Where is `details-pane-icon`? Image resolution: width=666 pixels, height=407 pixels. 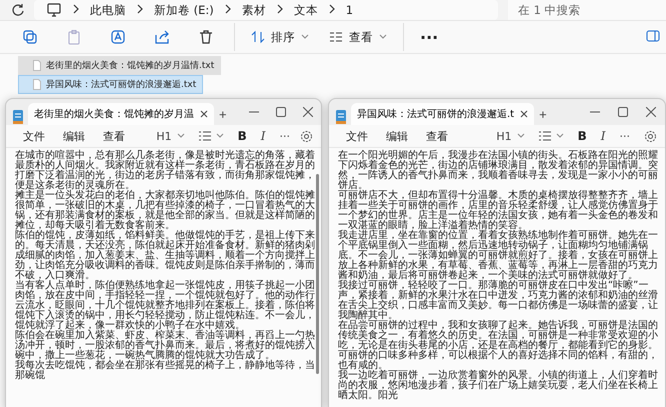 details-pane-icon is located at coordinates (653, 36).